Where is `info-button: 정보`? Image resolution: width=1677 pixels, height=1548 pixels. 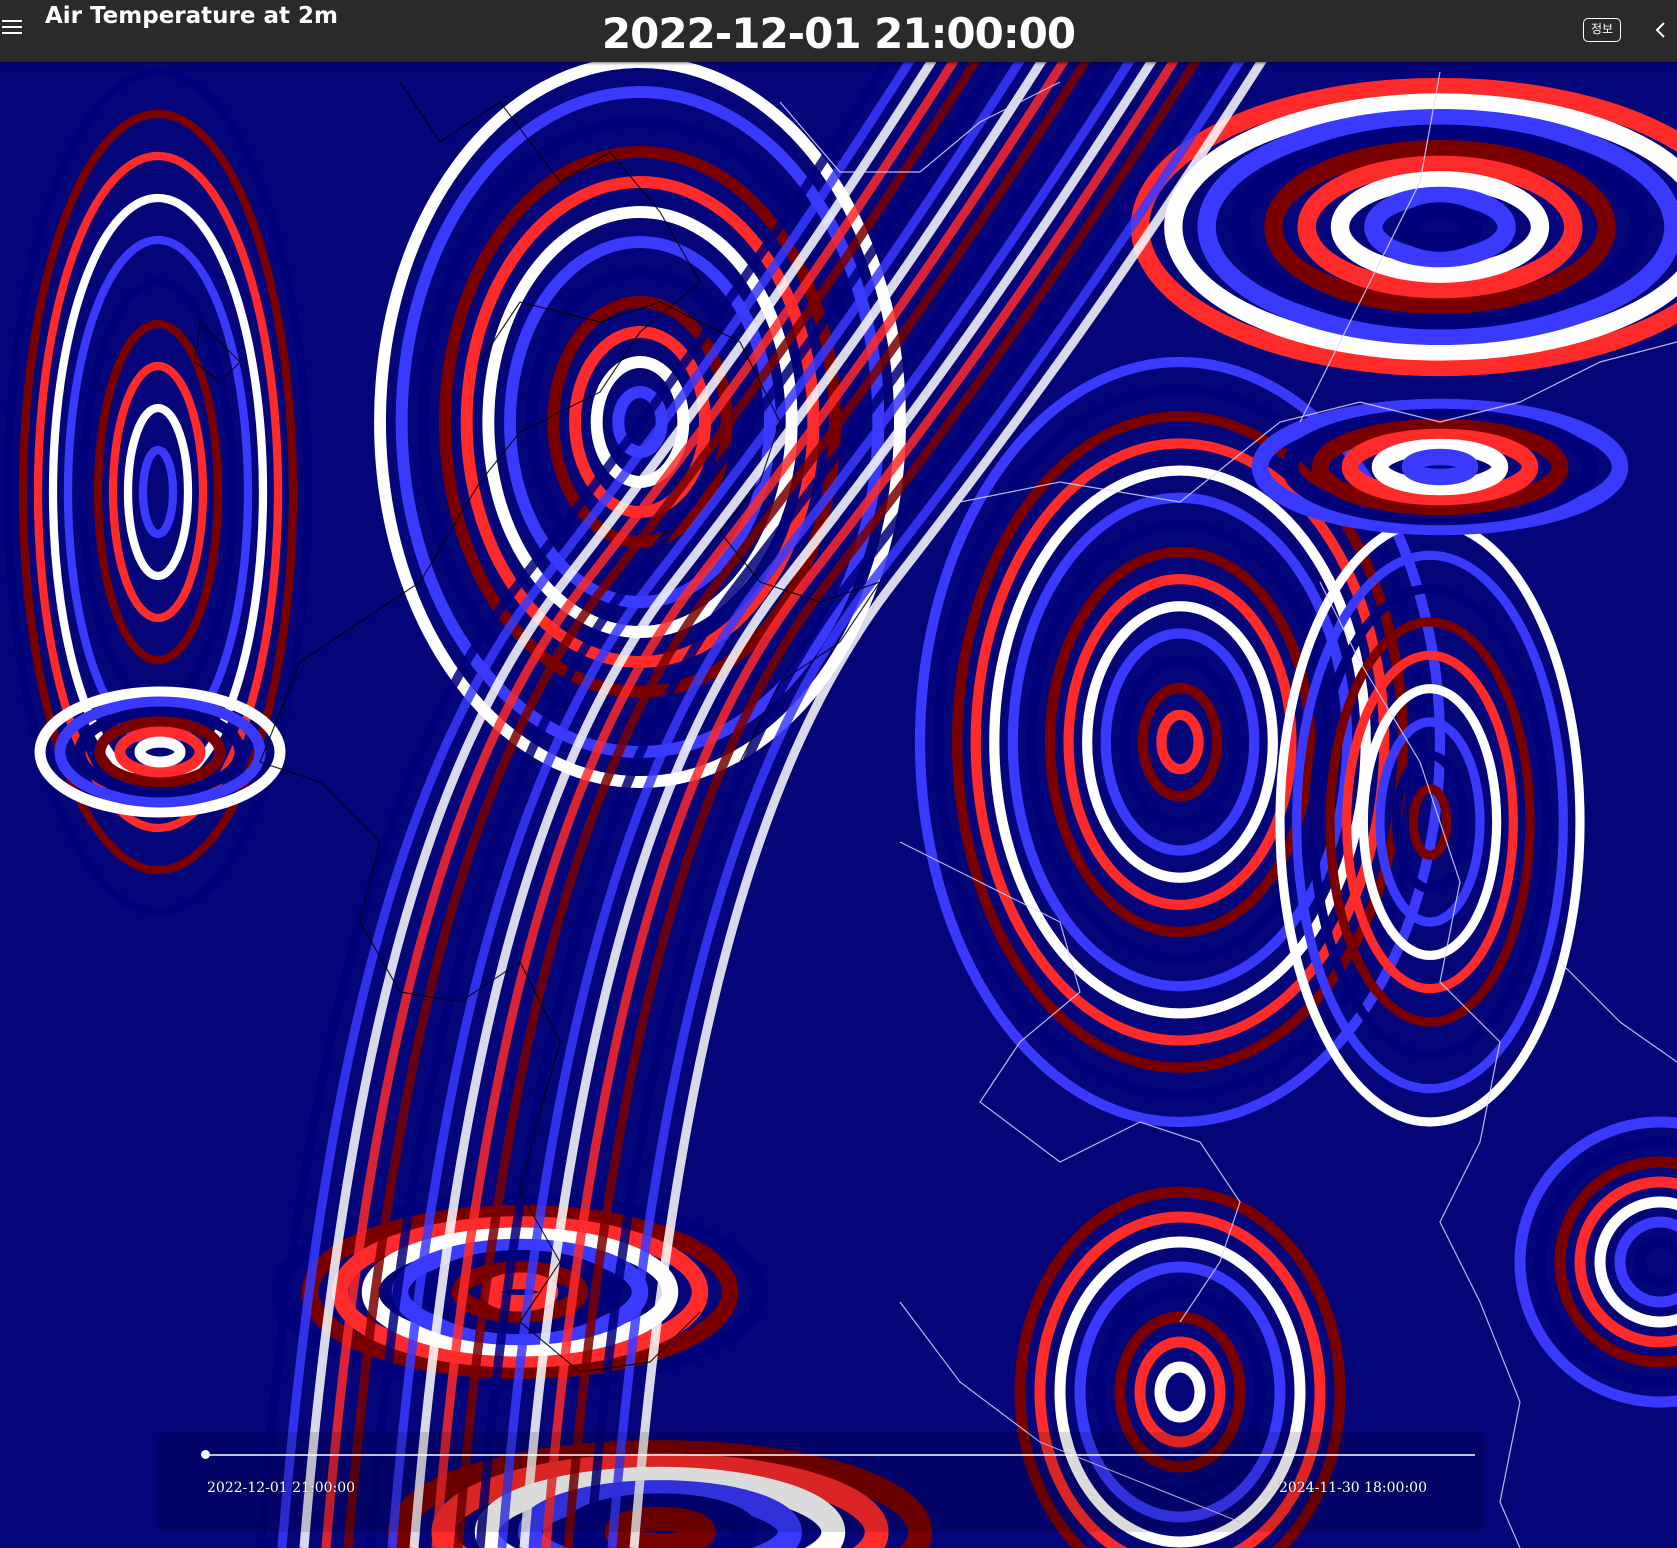 info-button: 정보 is located at coordinates (1602, 30).